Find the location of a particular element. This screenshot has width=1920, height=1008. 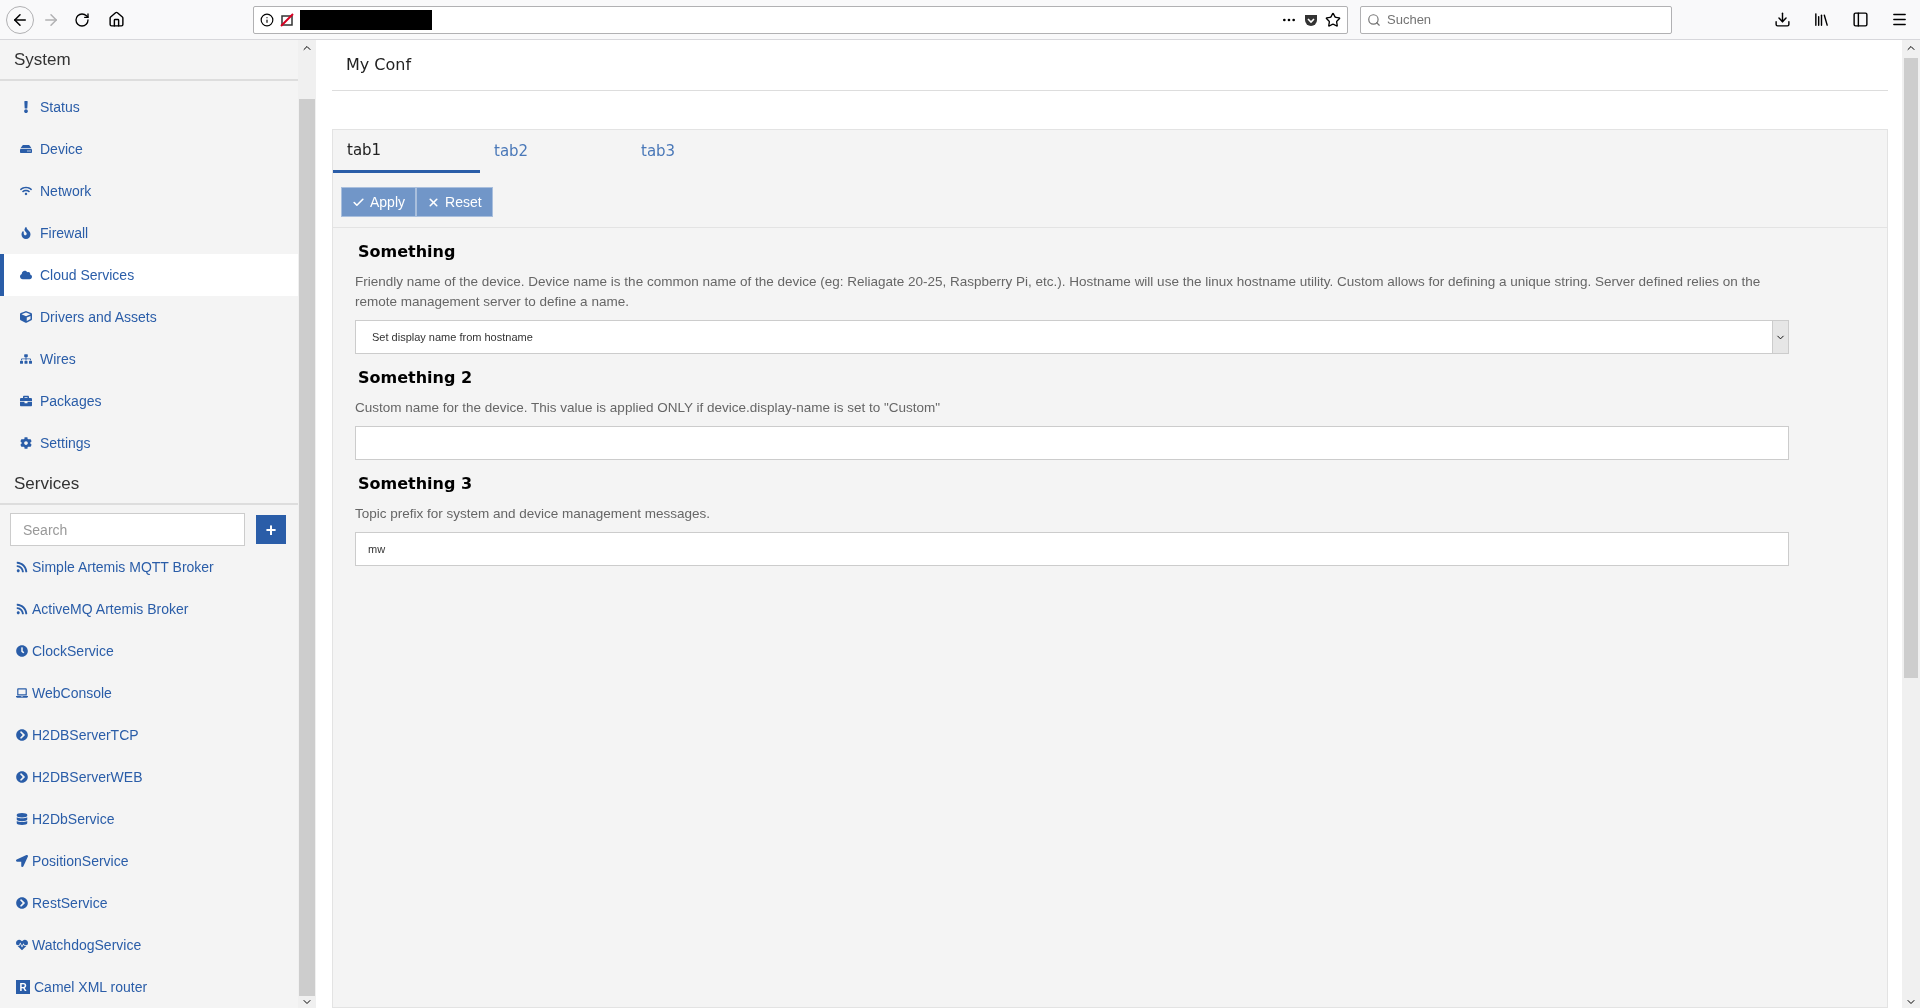

service-item: ClockService is located at coordinates (149, 651).